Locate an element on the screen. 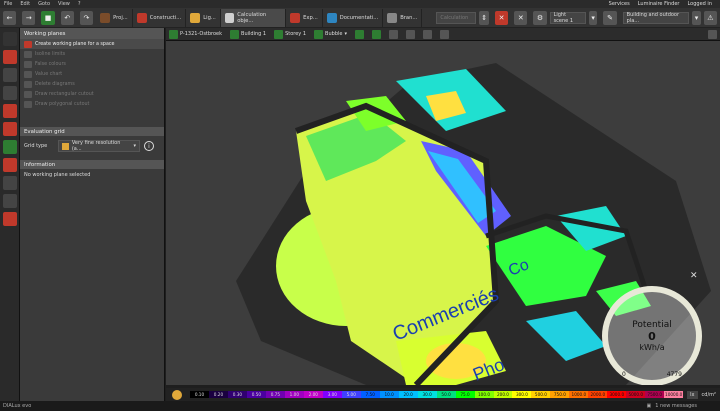  collapse-icon is located at coordinates (10, 39).